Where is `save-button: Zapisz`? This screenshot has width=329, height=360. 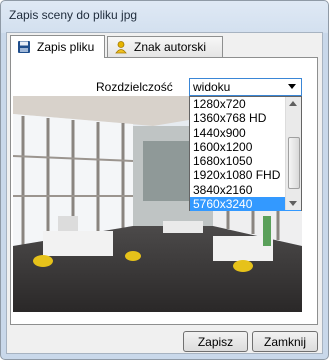 save-button: Zapisz is located at coordinates (215, 341).